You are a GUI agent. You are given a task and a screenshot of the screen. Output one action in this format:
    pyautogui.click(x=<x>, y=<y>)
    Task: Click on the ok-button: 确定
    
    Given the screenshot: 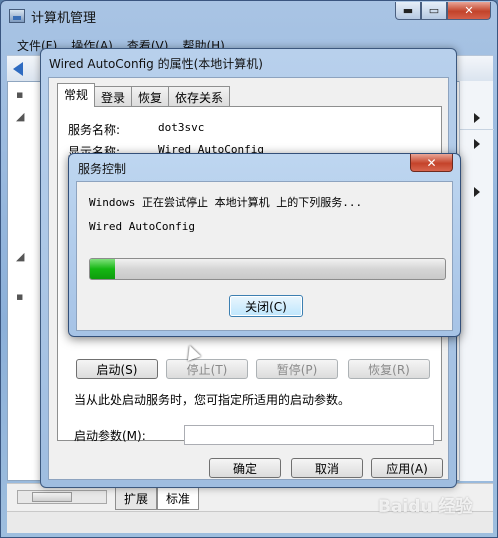 What is the action you would take?
    pyautogui.click(x=245, y=468)
    